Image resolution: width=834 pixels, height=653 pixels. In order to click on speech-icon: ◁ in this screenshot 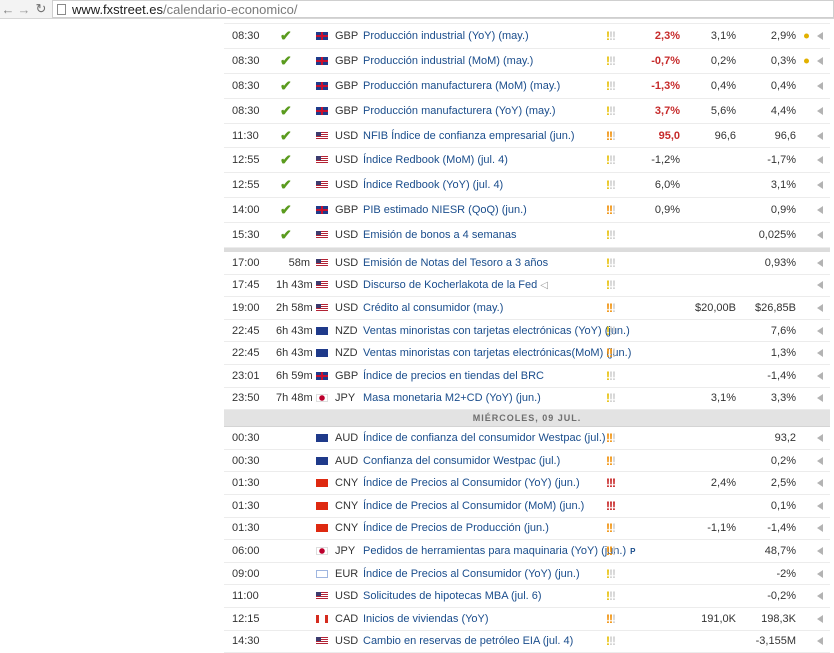, I will do `click(544, 286)`.